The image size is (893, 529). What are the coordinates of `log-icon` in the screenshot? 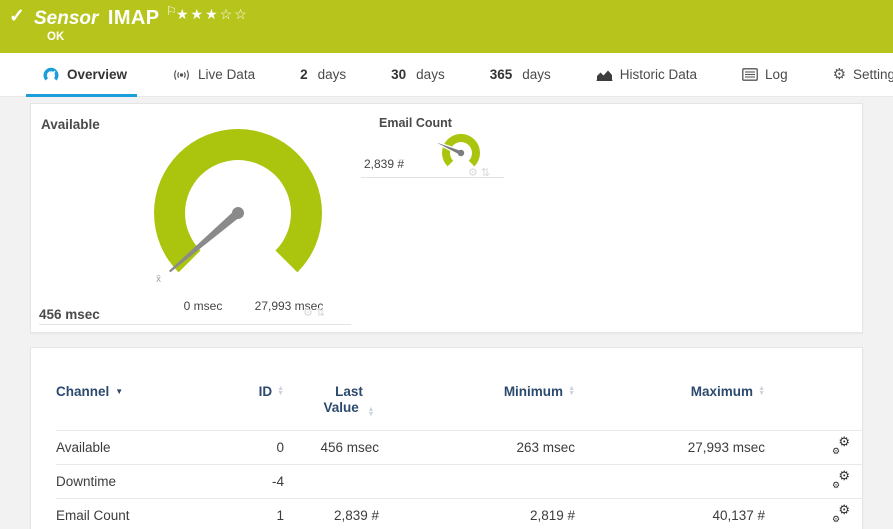 It's located at (750, 74).